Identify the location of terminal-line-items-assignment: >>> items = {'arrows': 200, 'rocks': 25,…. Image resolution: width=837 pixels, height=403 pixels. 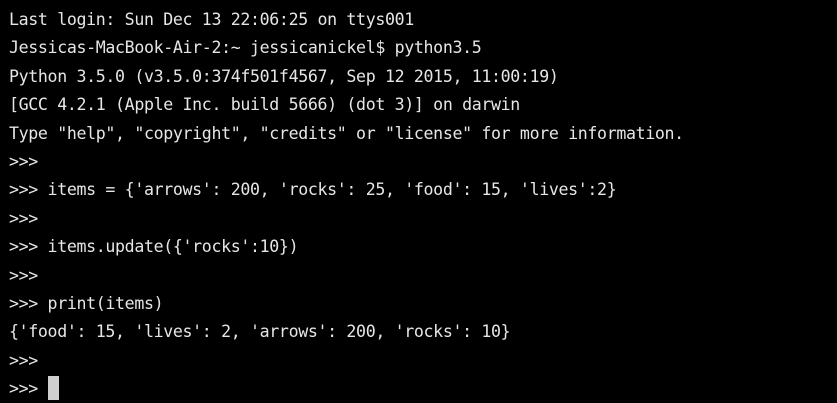
(313, 190).